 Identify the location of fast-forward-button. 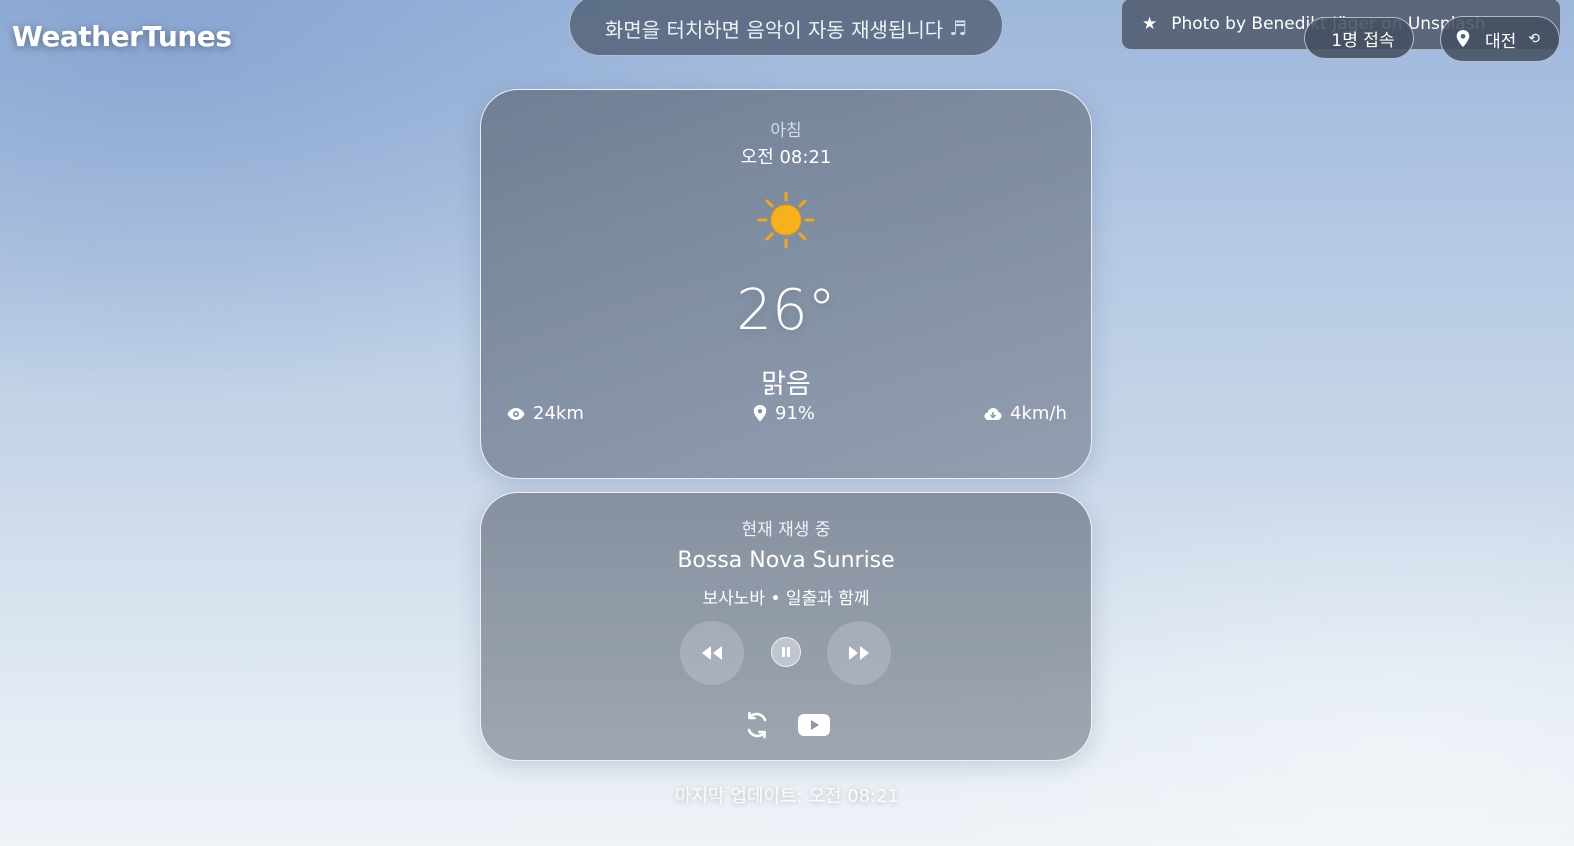
(859, 653).